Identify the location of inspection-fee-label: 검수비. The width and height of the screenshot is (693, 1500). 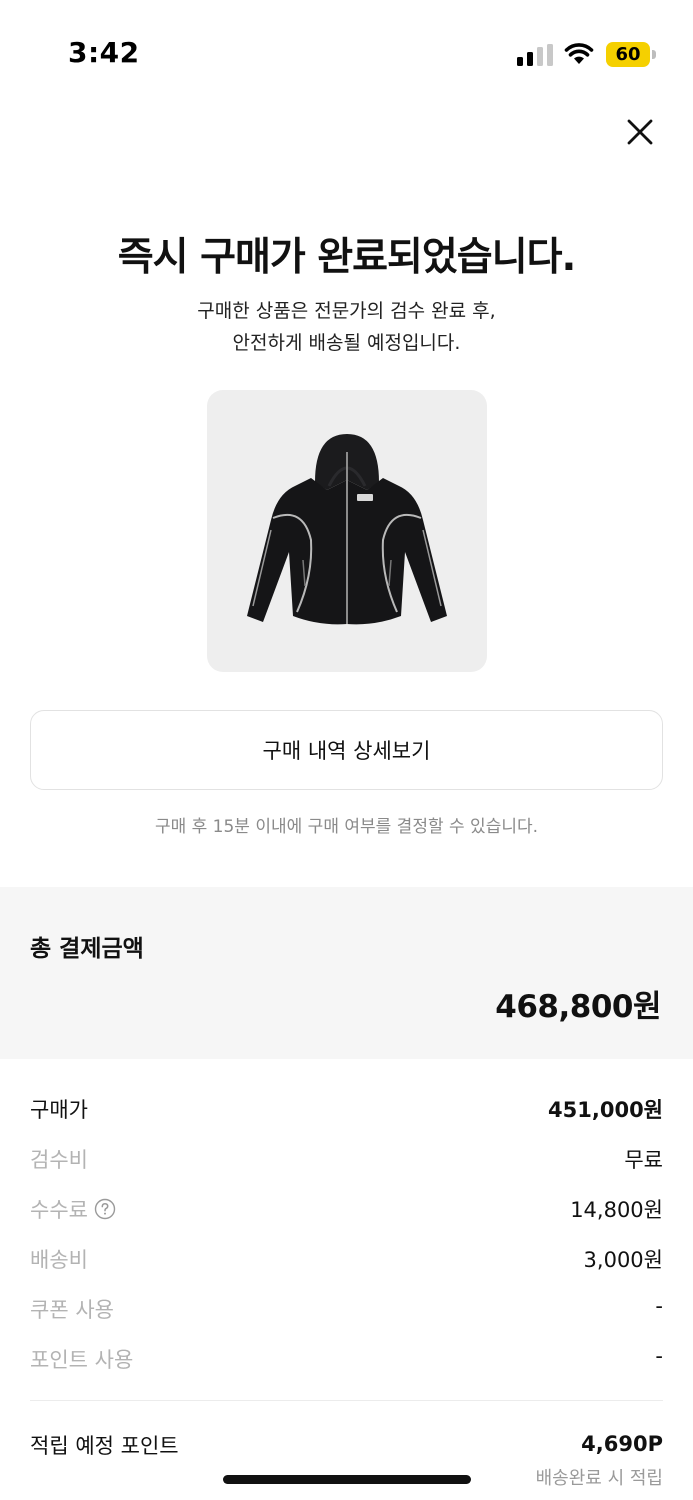
(59, 1160).